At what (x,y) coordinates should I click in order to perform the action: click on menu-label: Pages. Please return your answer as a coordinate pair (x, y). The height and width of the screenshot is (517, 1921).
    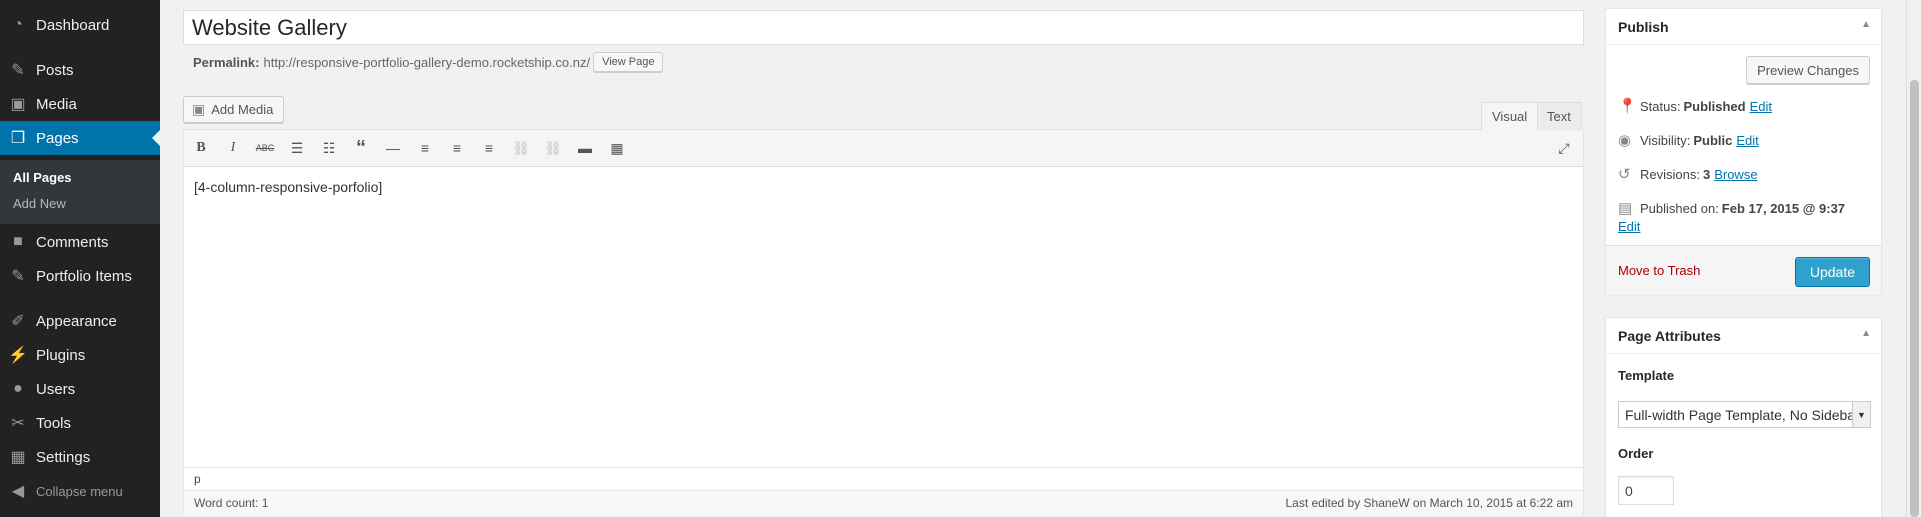
    Looking at the image, I should click on (57, 138).